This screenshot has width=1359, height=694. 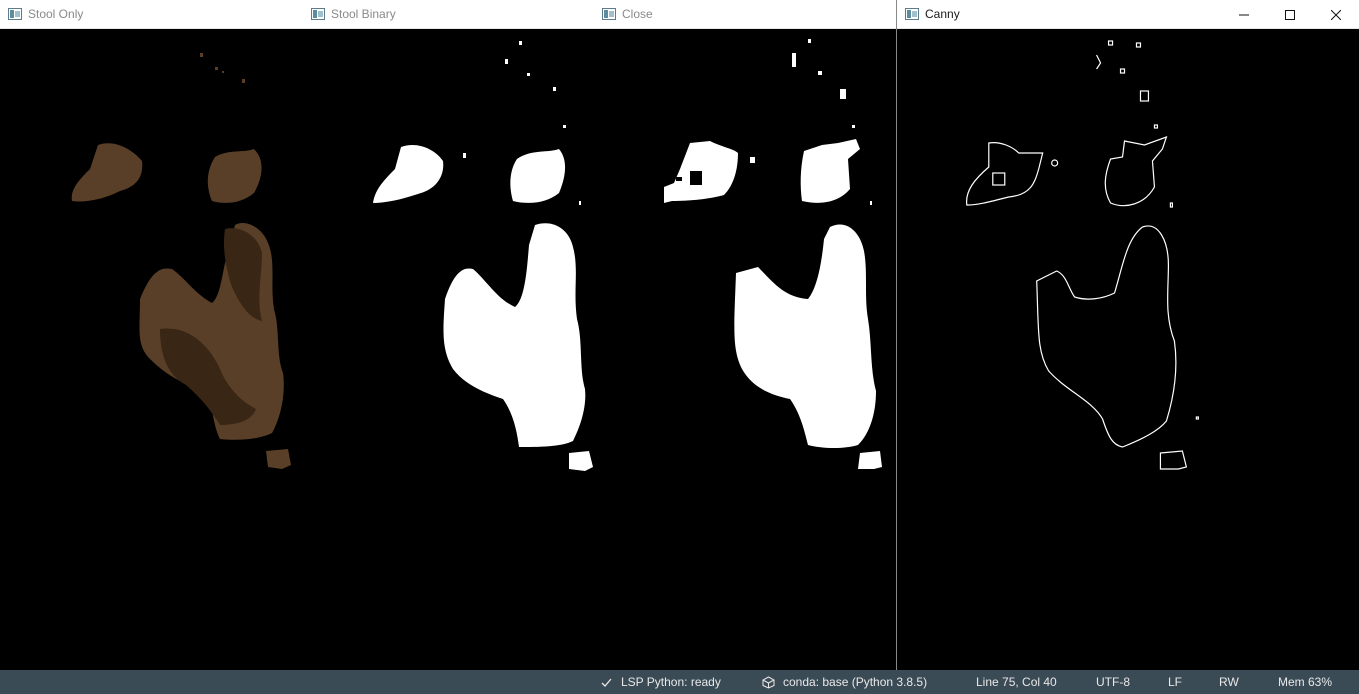 I want to click on file-permissions: RW, so click(x=1229, y=682).